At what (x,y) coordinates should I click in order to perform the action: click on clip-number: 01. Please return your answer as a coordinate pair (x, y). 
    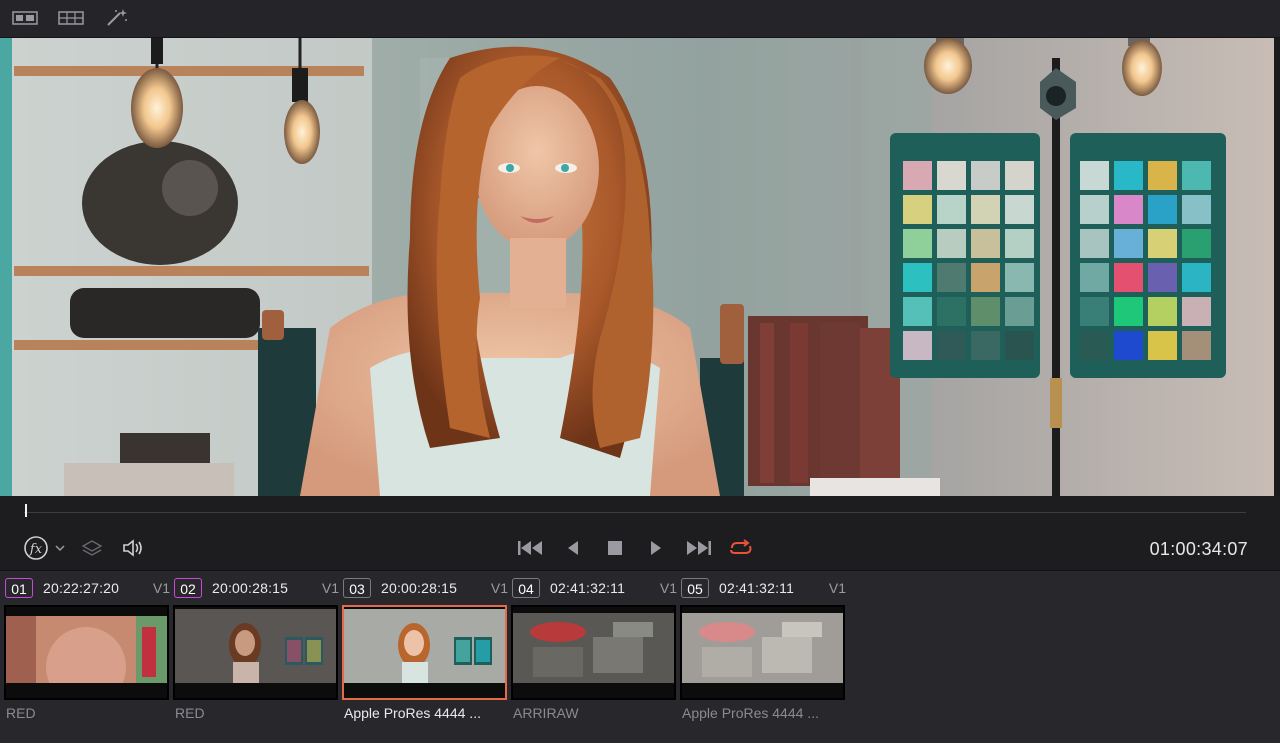
    Looking at the image, I should click on (19, 588).